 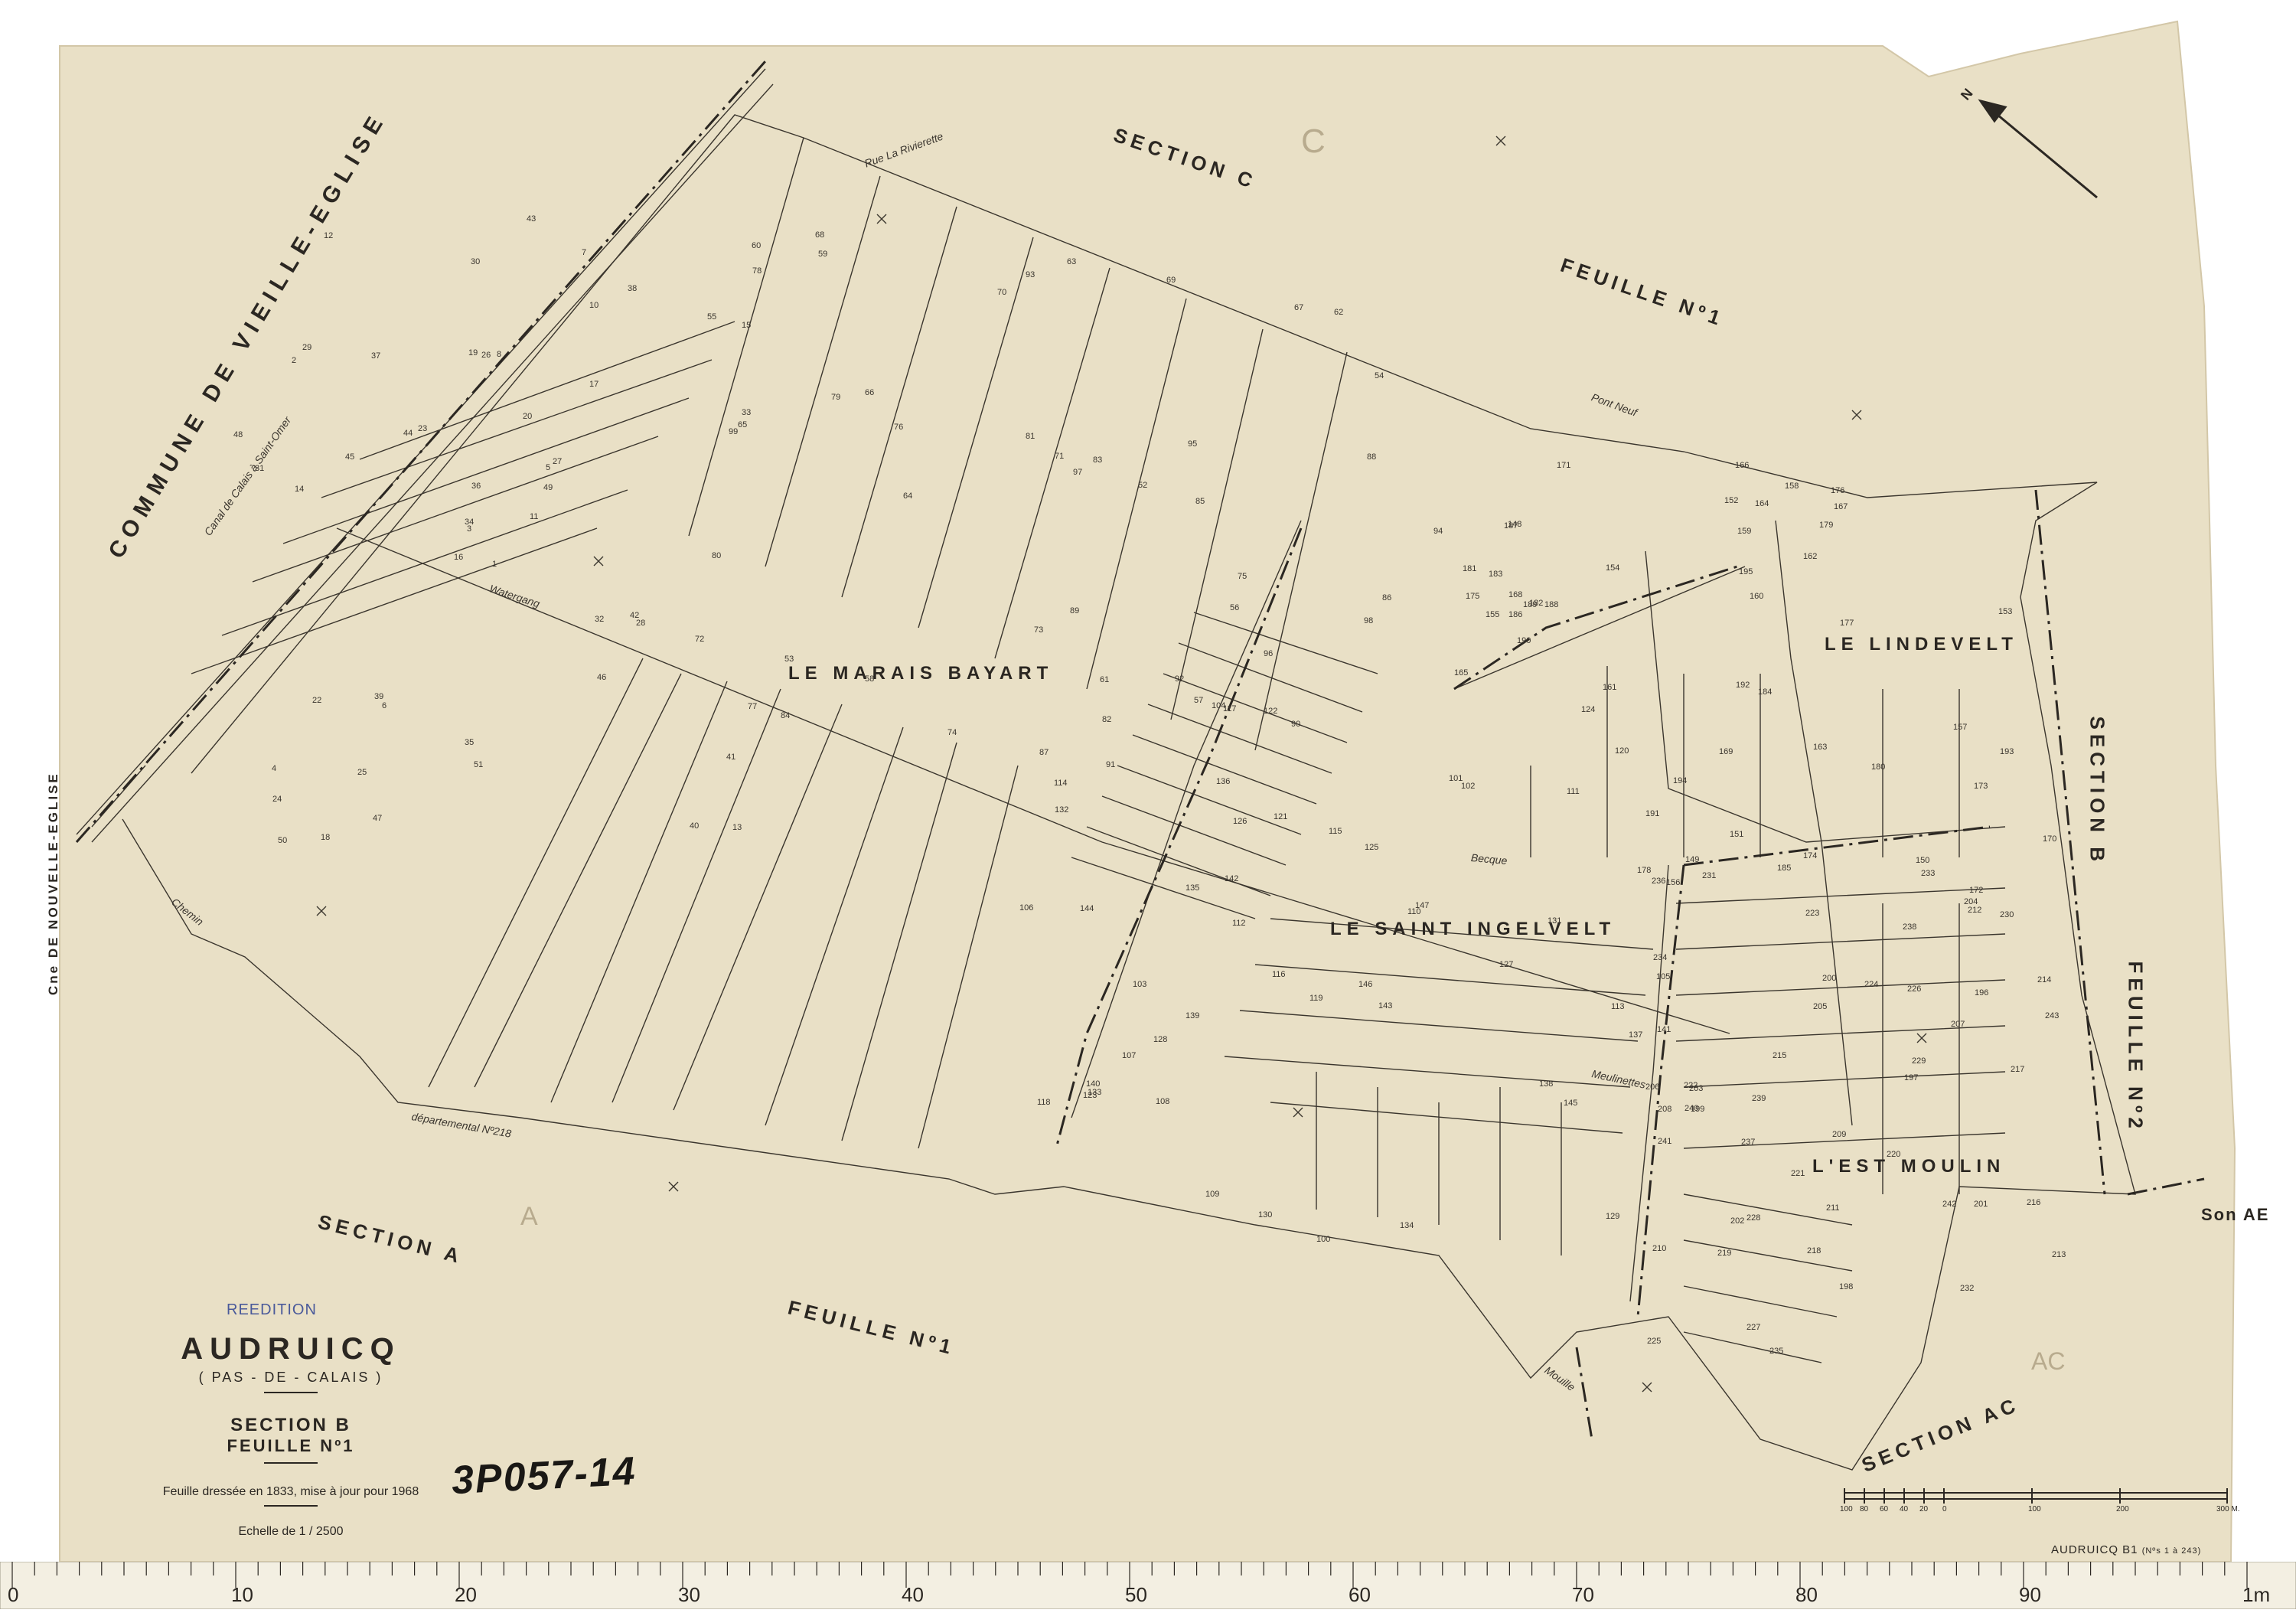 I want to click on parcel-number: 158, so click(x=1792, y=486).